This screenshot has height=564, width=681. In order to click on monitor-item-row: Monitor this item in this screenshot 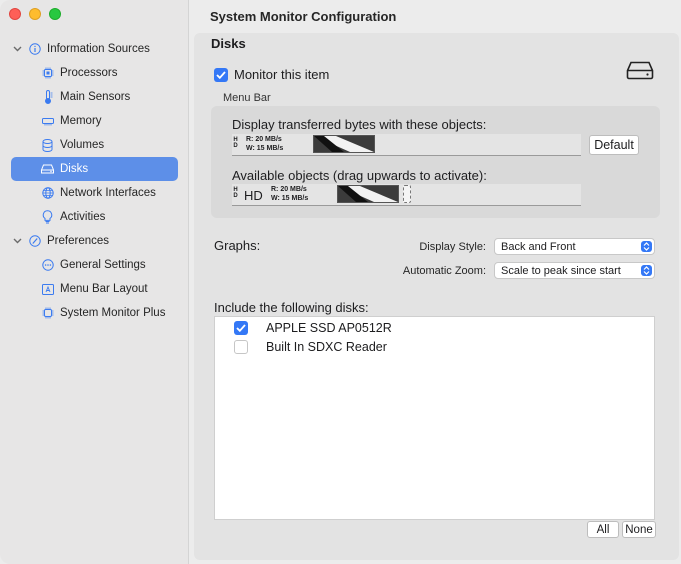, I will do `click(271, 74)`.